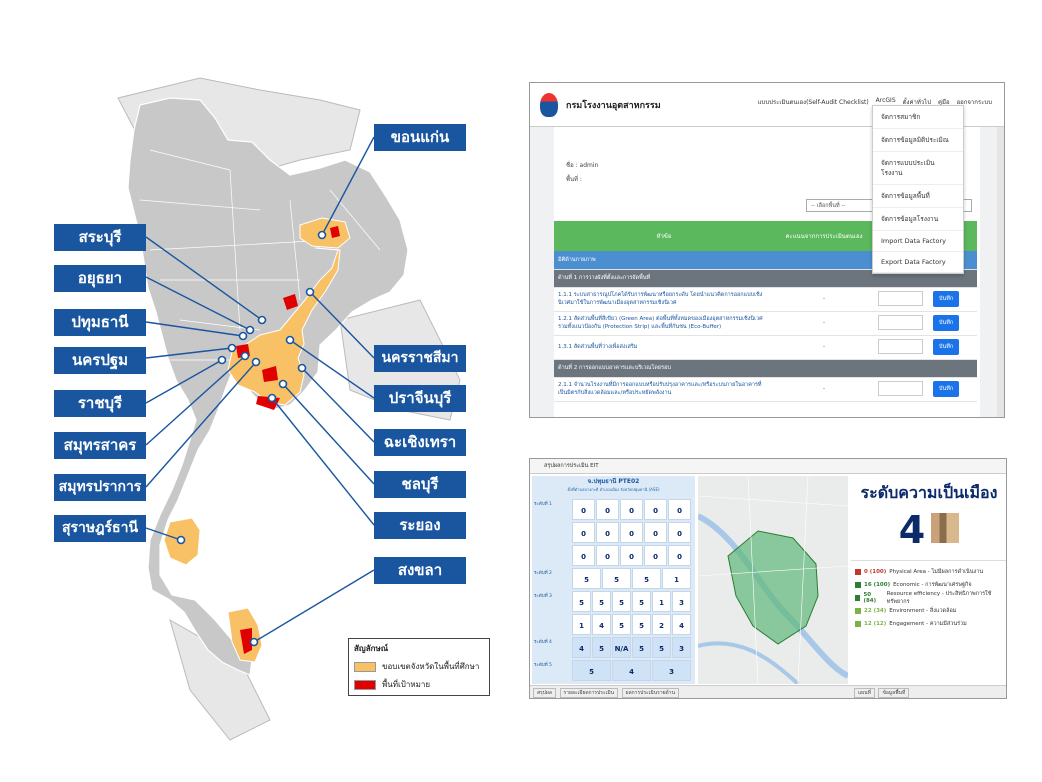 The width and height of the screenshot is (1042, 782). I want to click on legend-item: พื้นที่เป้าหมาย, so click(419, 684).